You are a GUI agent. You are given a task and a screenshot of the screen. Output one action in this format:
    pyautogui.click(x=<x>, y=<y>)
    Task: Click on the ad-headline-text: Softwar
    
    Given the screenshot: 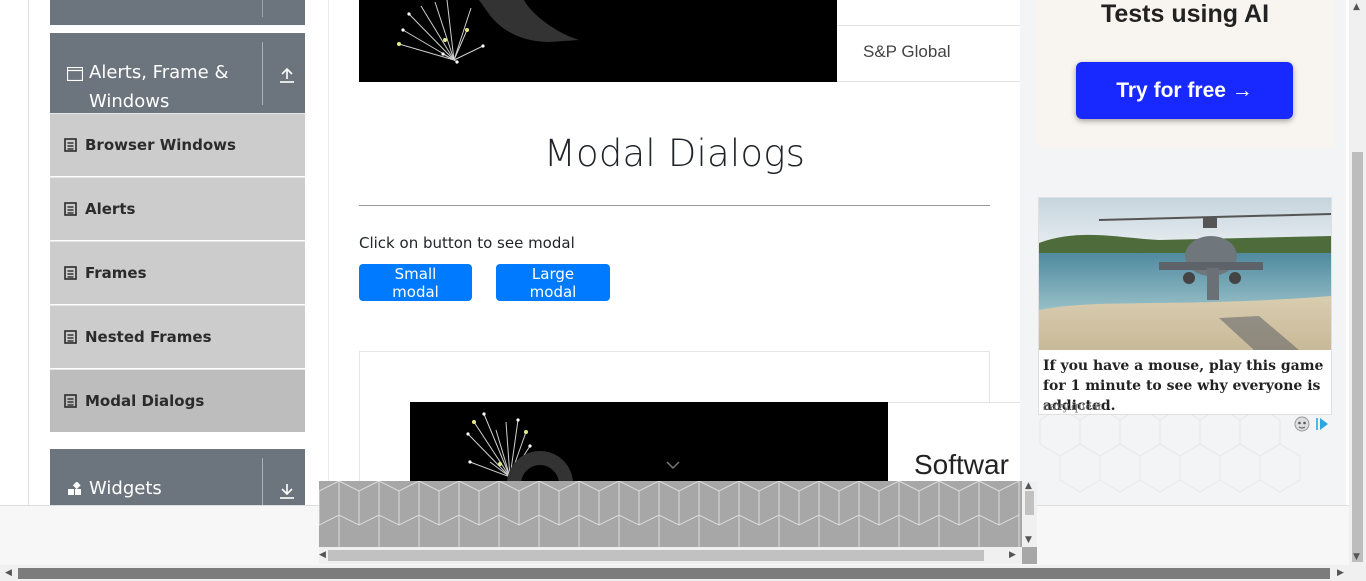 What is the action you would take?
    pyautogui.click(x=961, y=464)
    